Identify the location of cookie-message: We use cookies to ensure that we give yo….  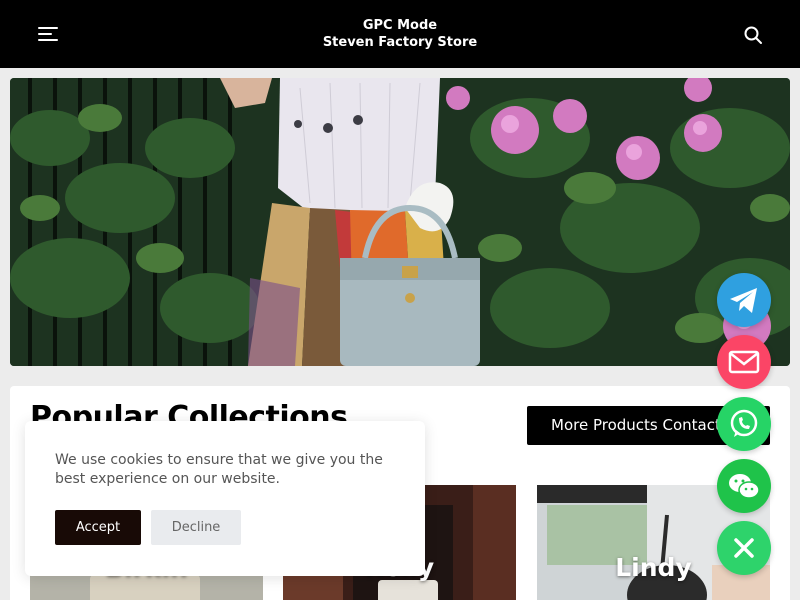
(219, 469).